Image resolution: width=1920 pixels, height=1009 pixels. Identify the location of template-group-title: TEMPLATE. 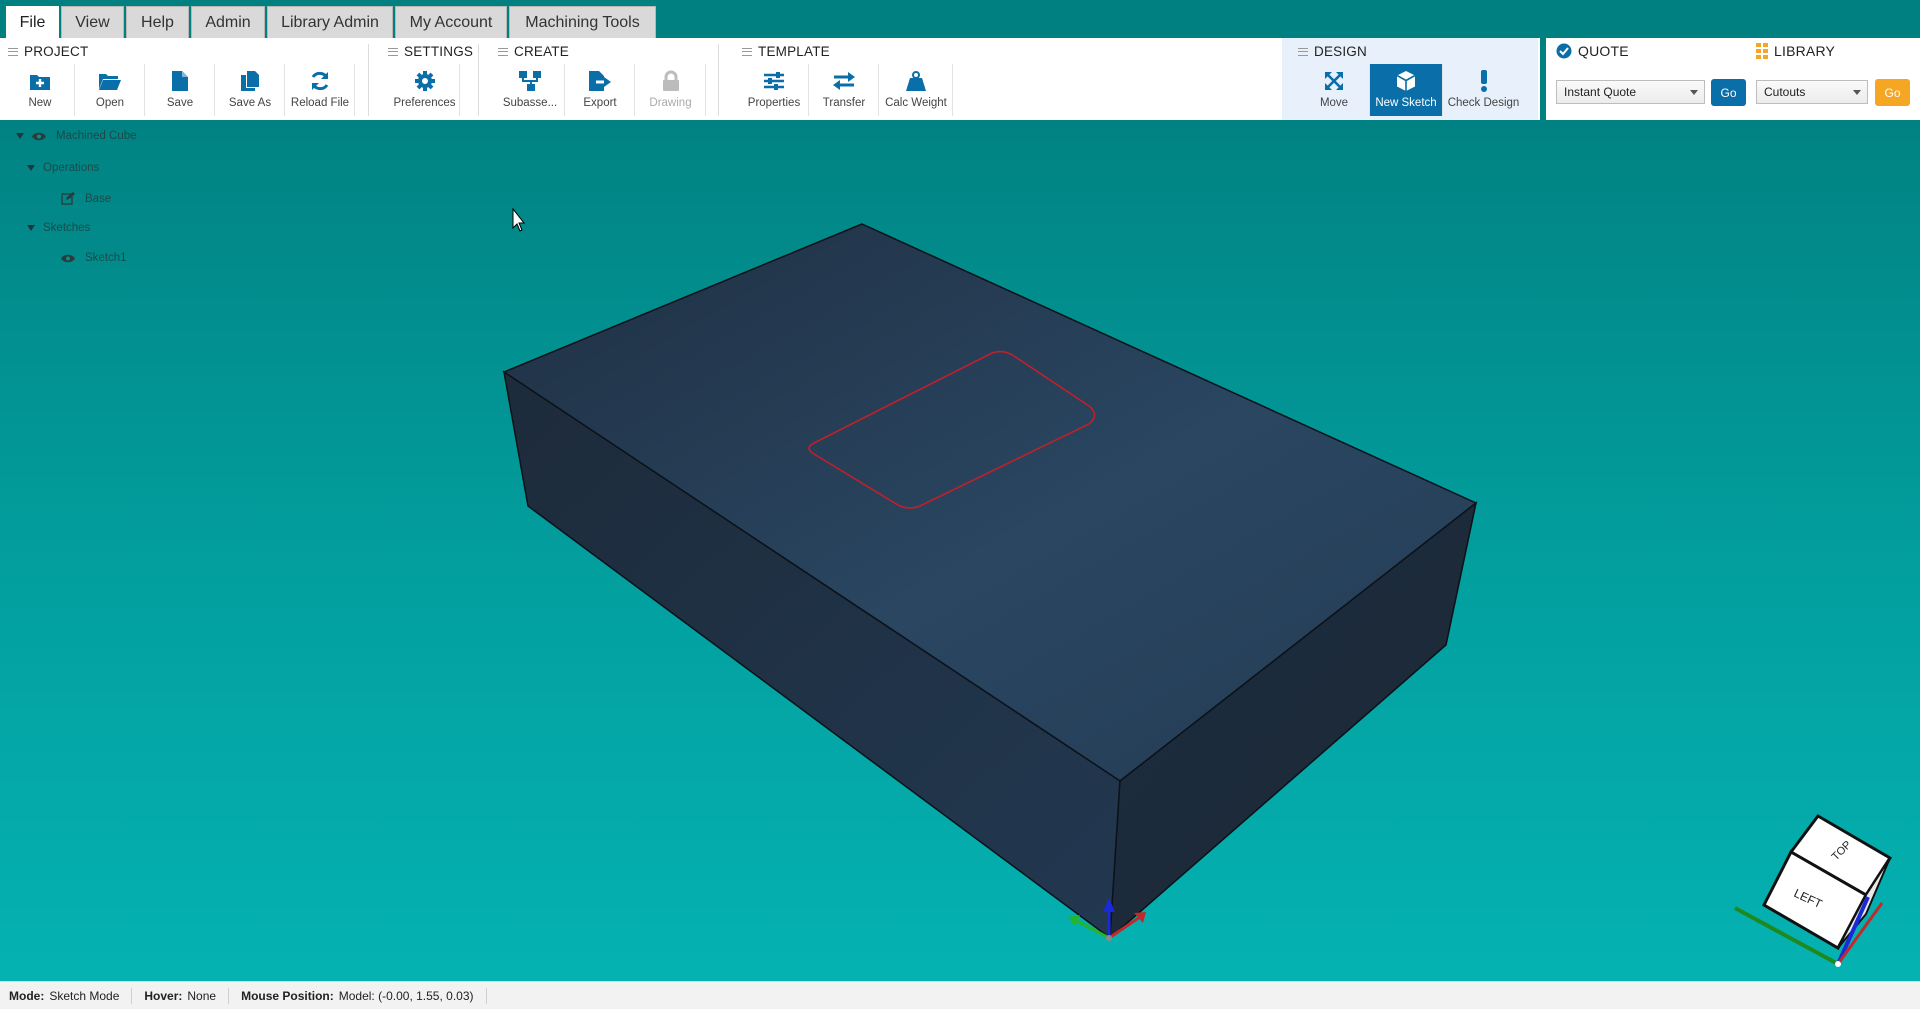
(786, 51).